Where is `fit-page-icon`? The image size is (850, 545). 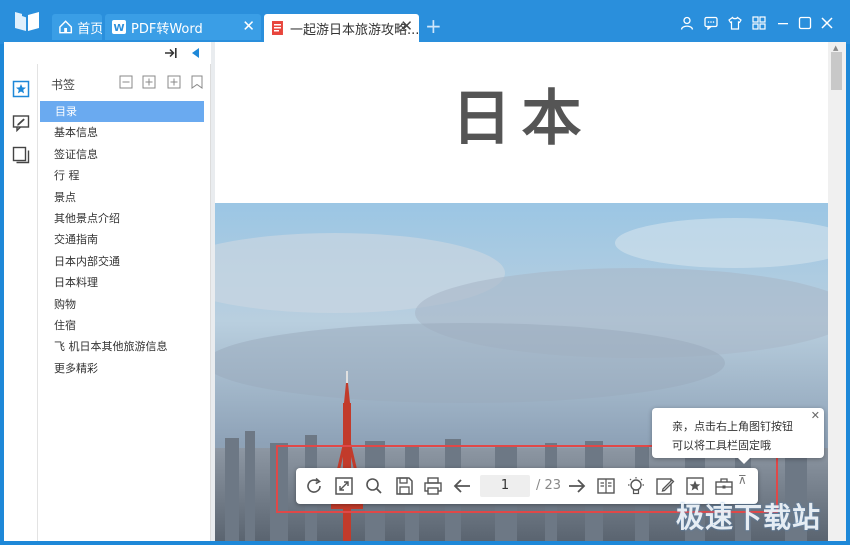
fit-page-icon is located at coordinates (344, 486).